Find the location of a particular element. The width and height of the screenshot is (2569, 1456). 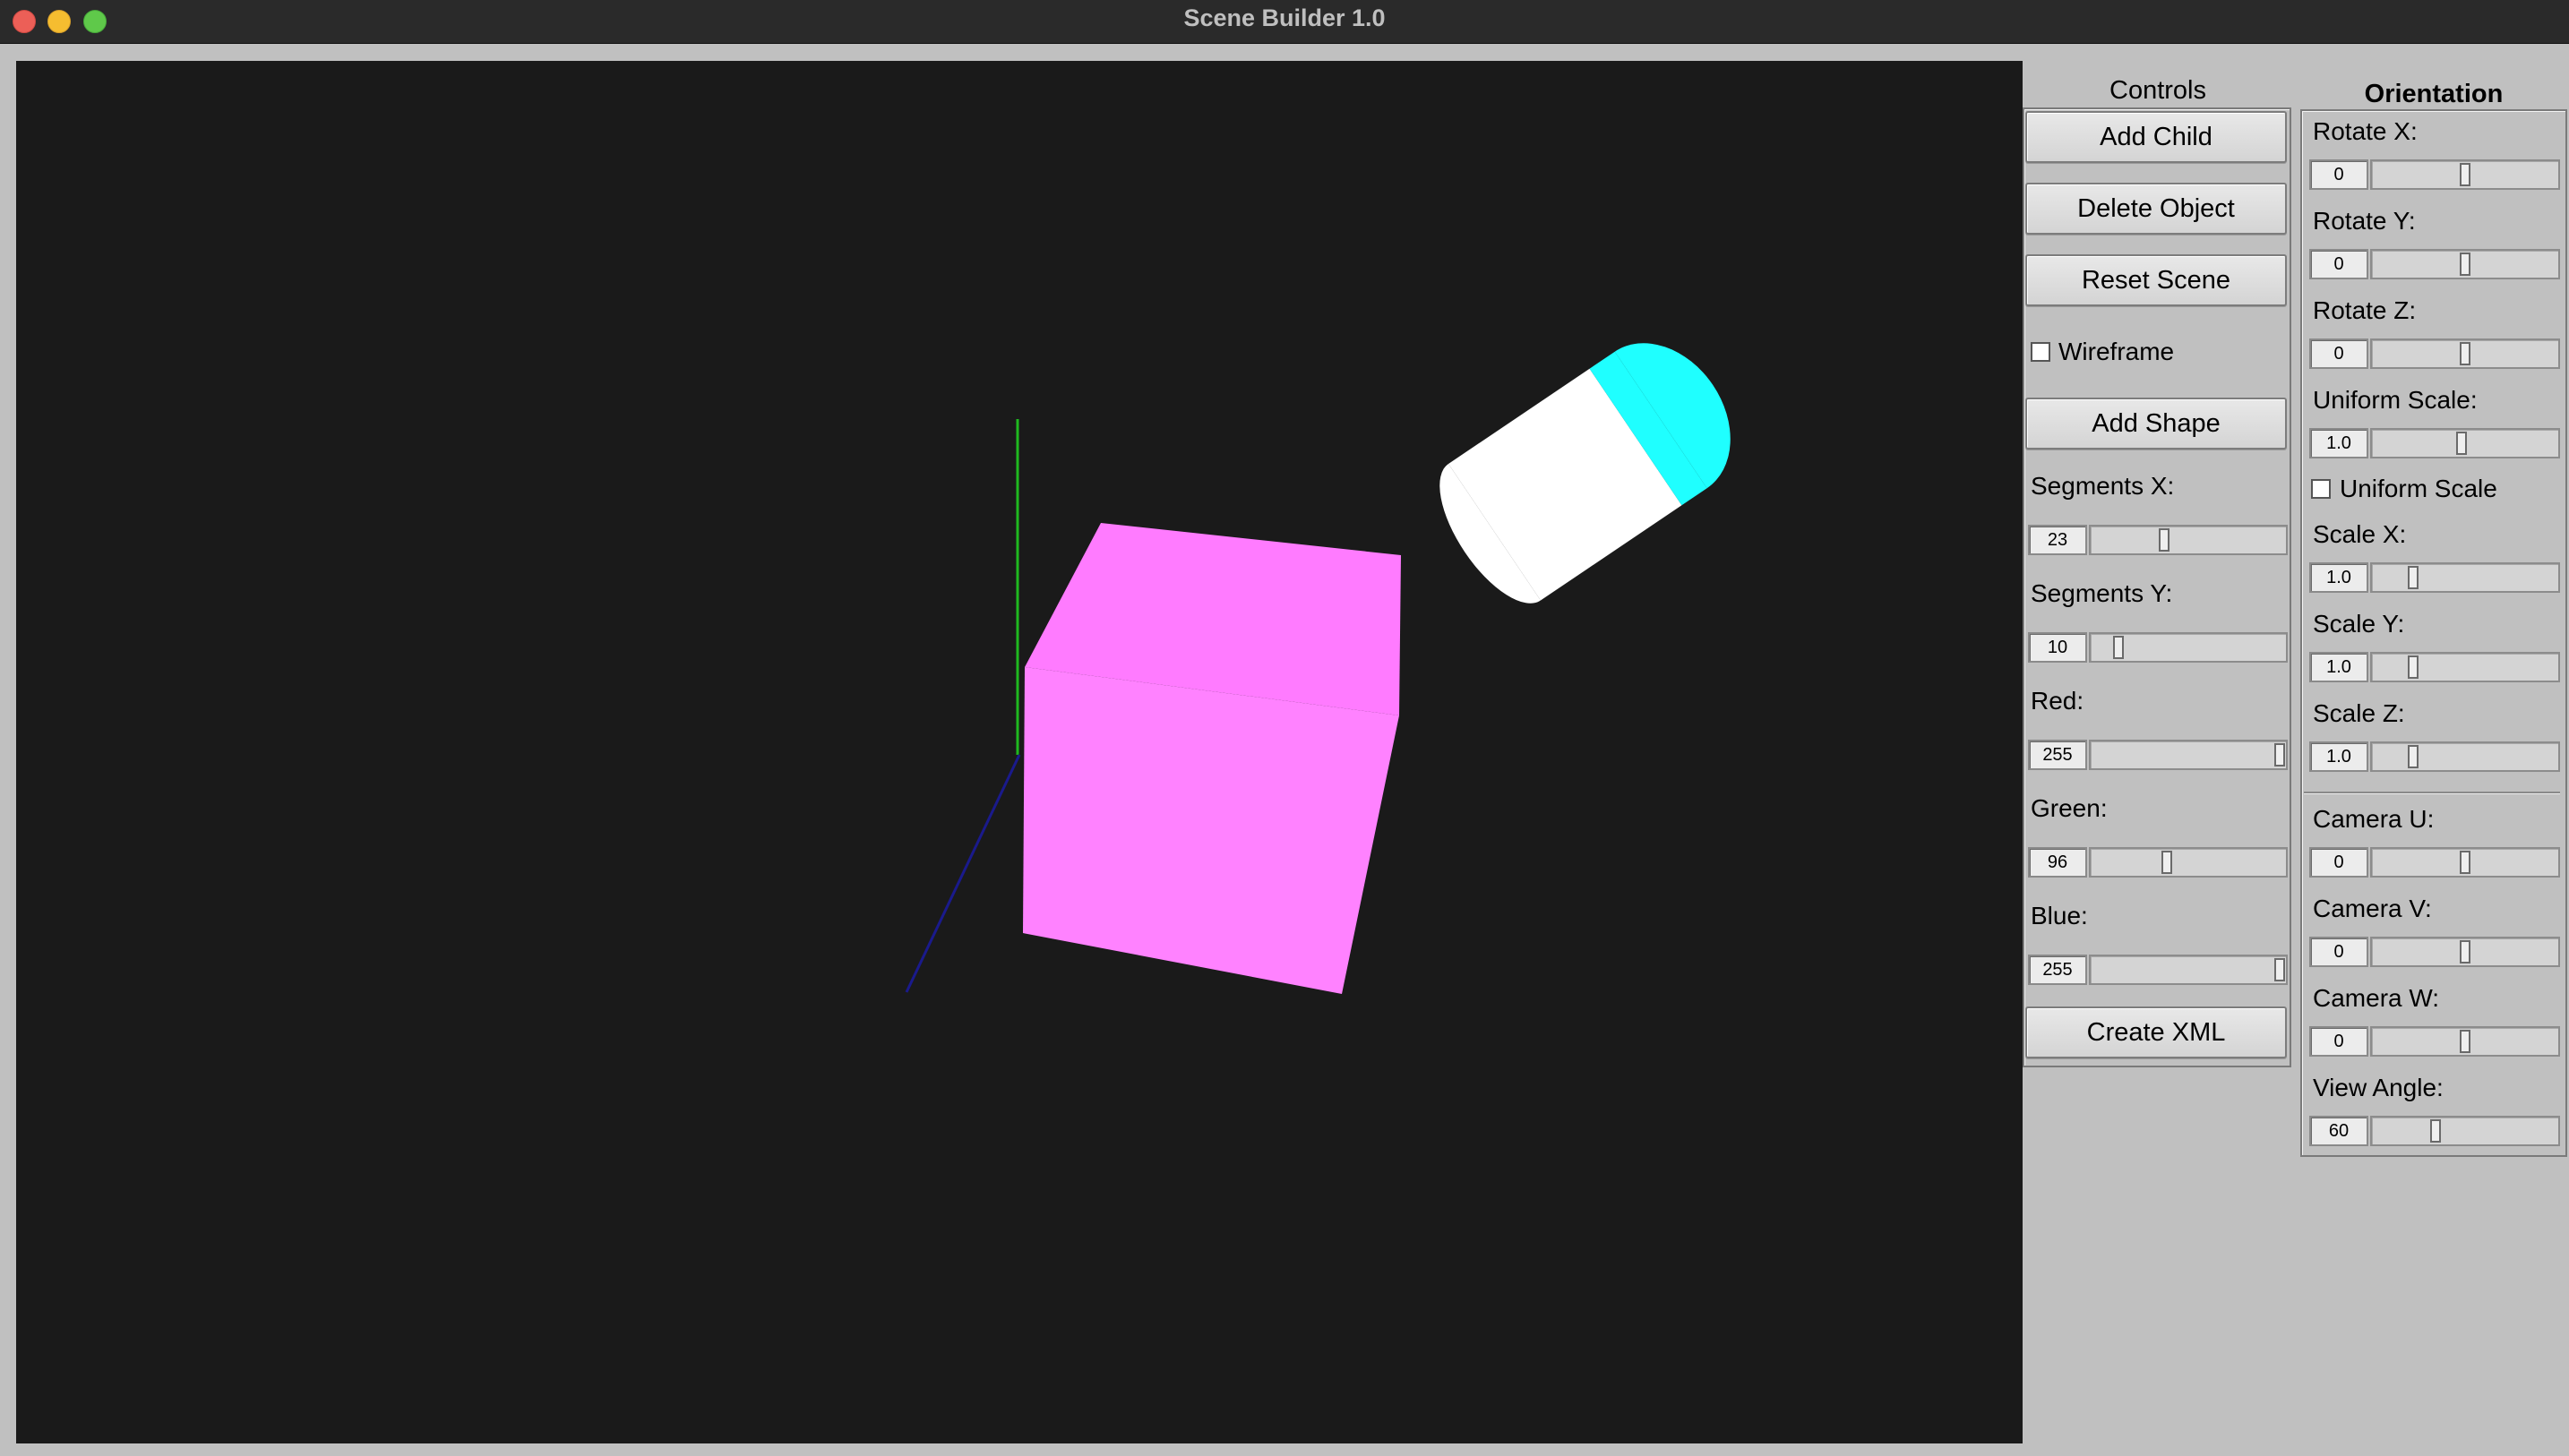

rotate-y-thumb is located at coordinates (2465, 264).